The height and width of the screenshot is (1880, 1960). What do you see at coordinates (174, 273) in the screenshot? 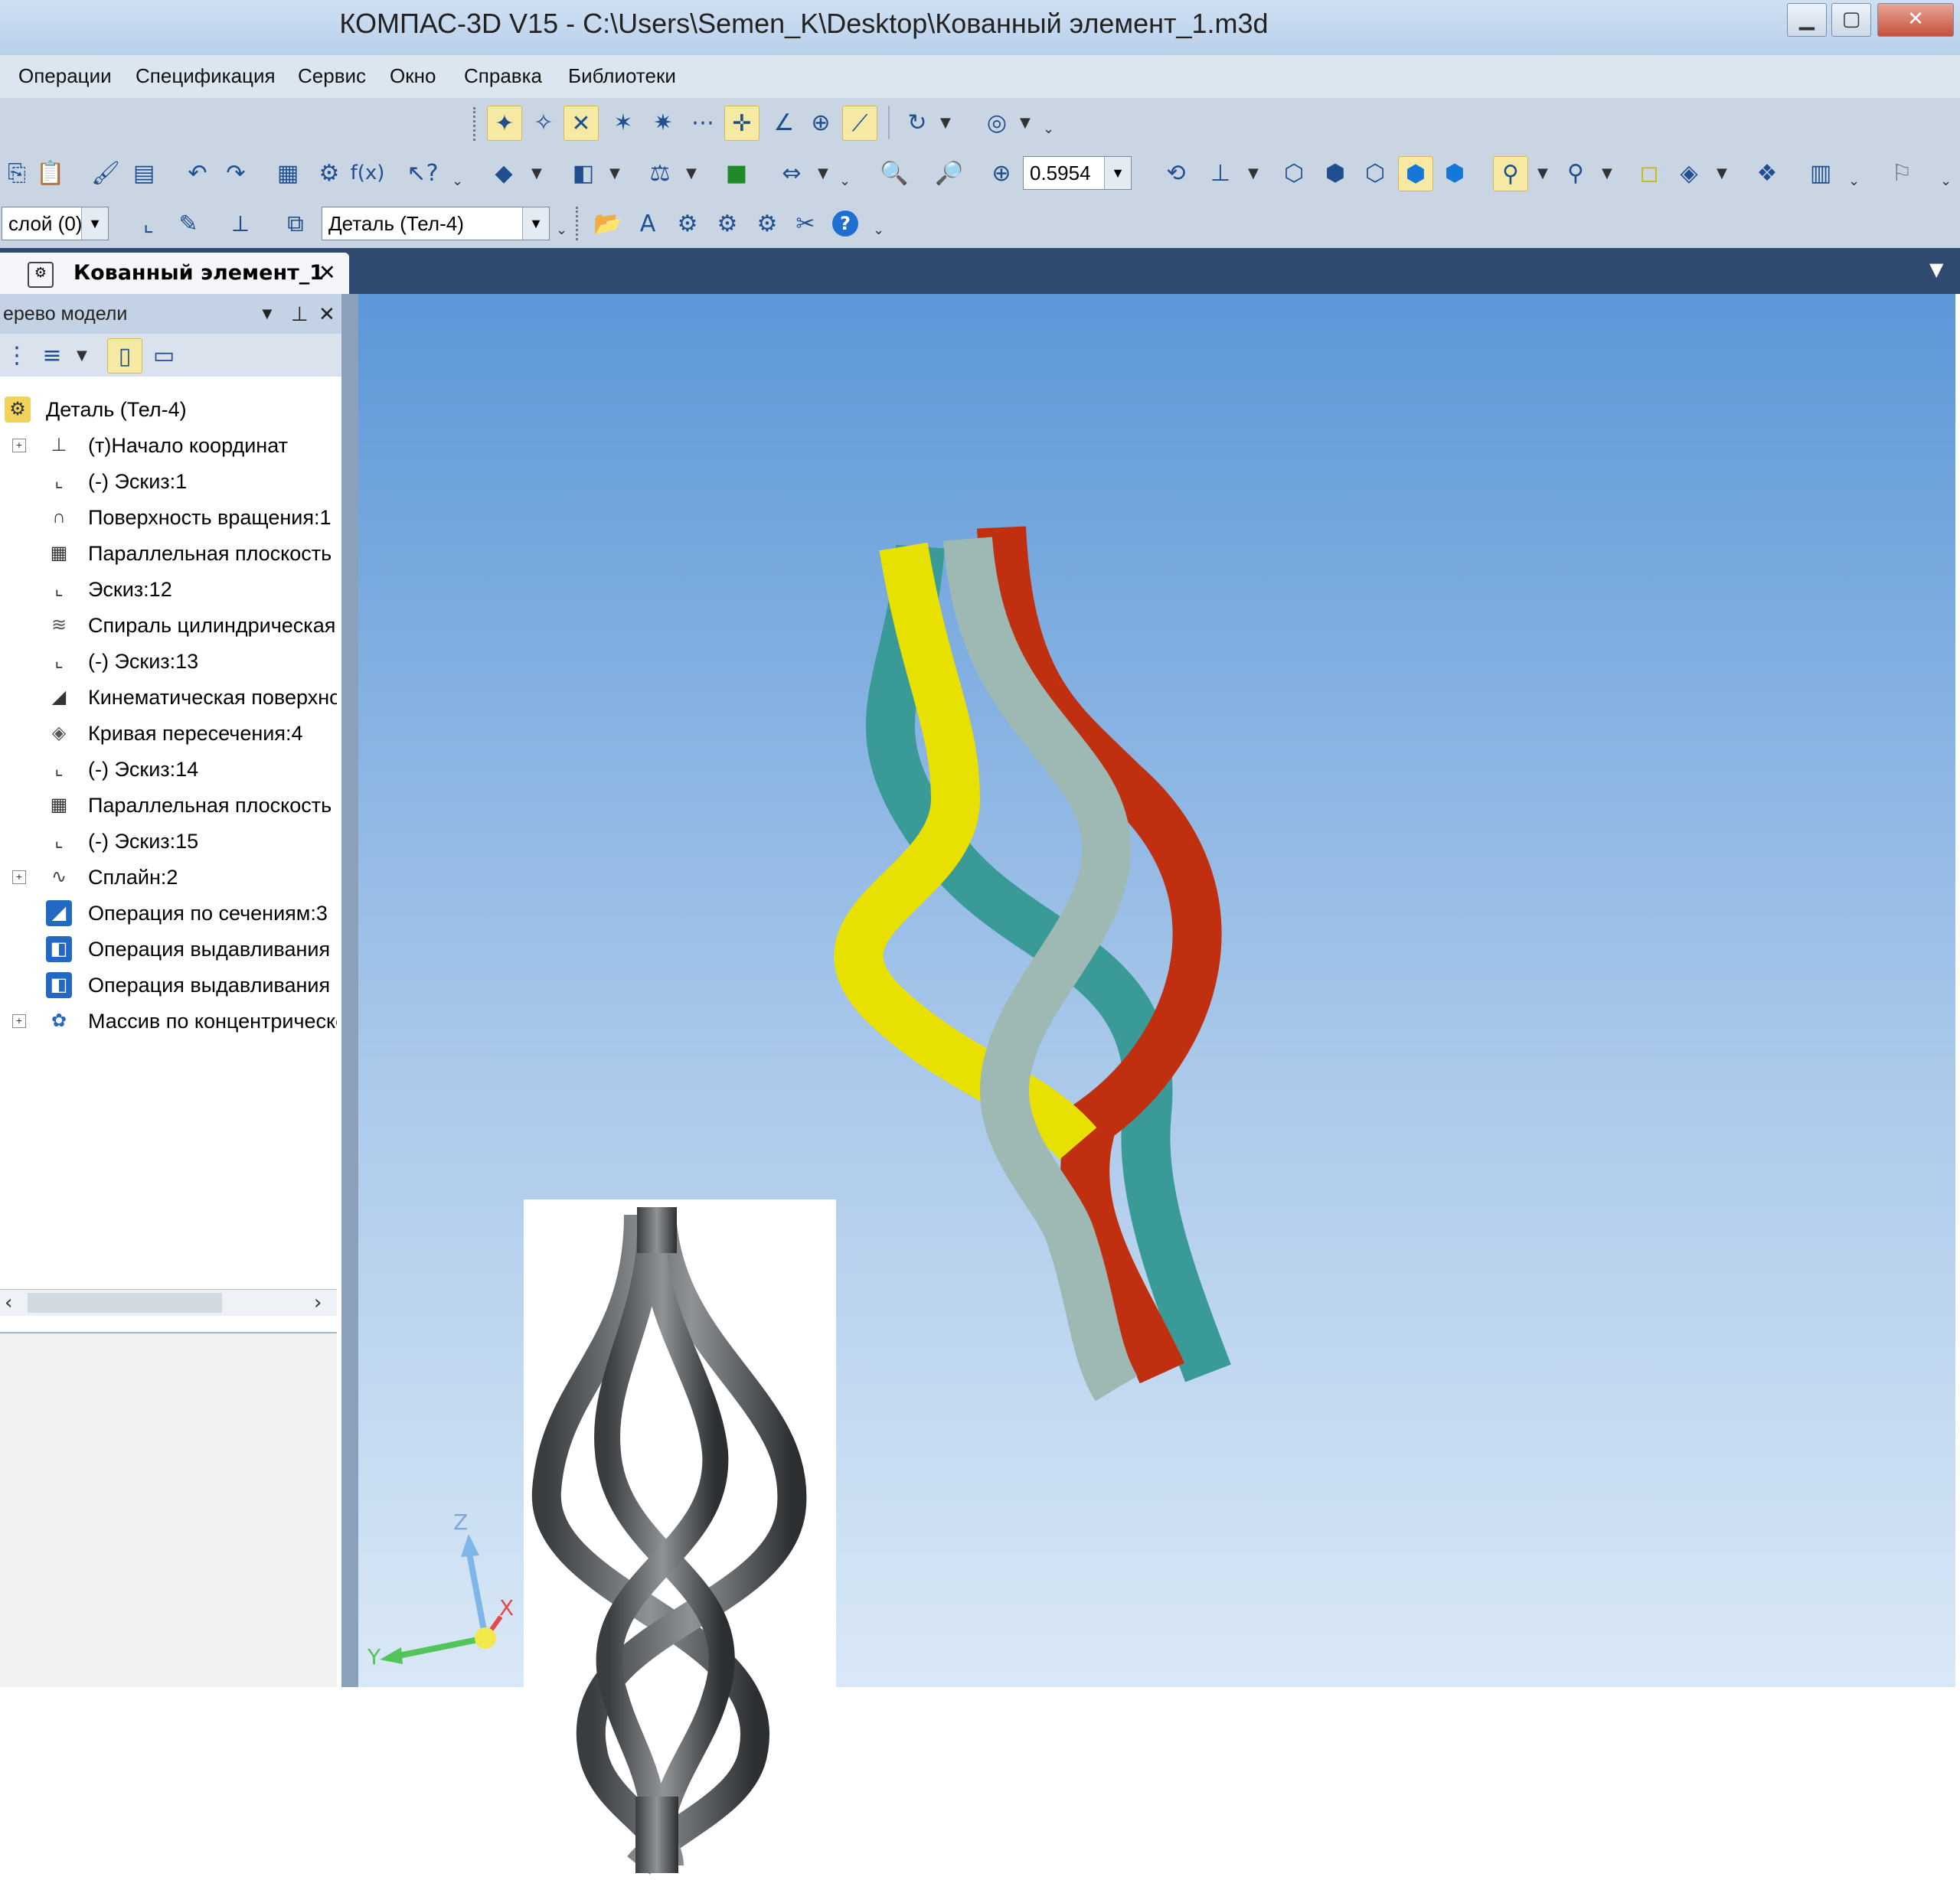
I see `document-tab: ⚙ Кованный элемент_1 ✕` at bounding box center [174, 273].